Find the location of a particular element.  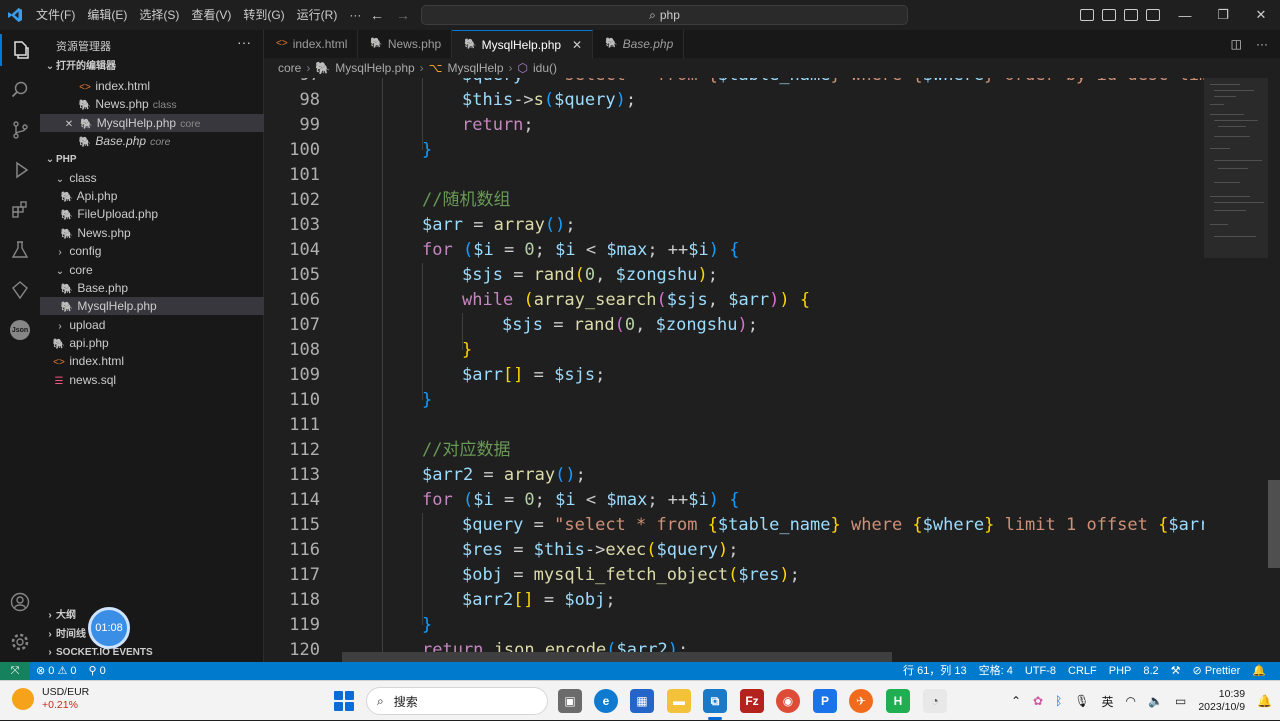

pet-app-icon: ◔ is located at coordinates (935, 701).